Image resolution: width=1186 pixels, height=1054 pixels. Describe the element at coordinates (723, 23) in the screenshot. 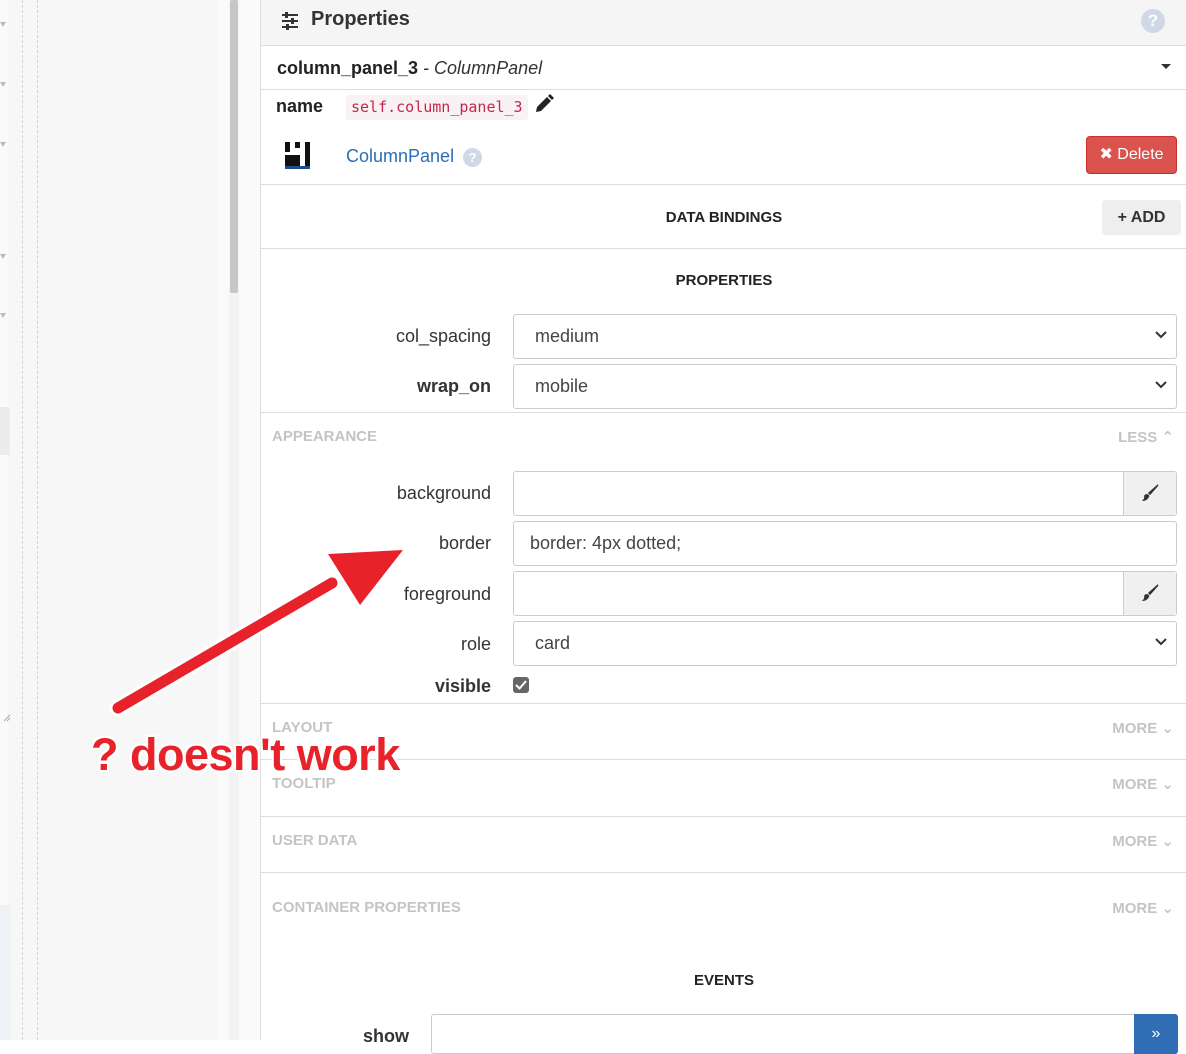

I see `panel-header: Properties ?` at that location.